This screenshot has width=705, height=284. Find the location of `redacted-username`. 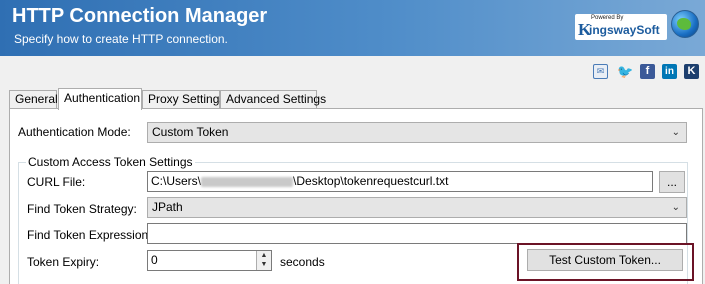

redacted-username is located at coordinates (247, 181).